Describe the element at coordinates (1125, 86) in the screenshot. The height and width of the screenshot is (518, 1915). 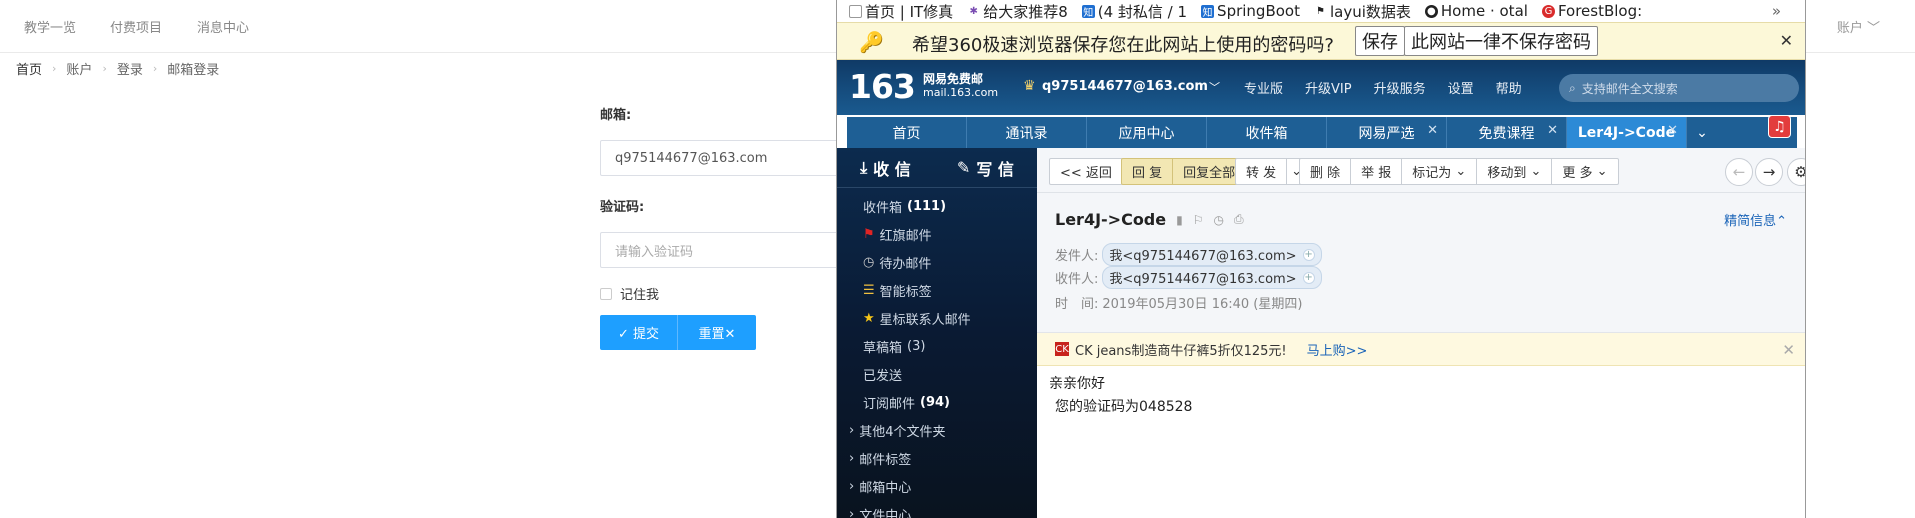
I see `user-account: q975144677@163.com` at that location.